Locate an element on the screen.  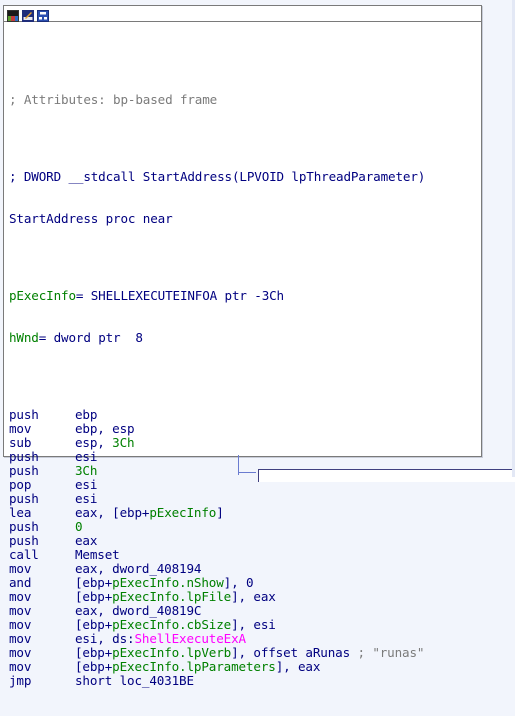
instruction-mnemonic: lea is located at coordinates (20, 512).